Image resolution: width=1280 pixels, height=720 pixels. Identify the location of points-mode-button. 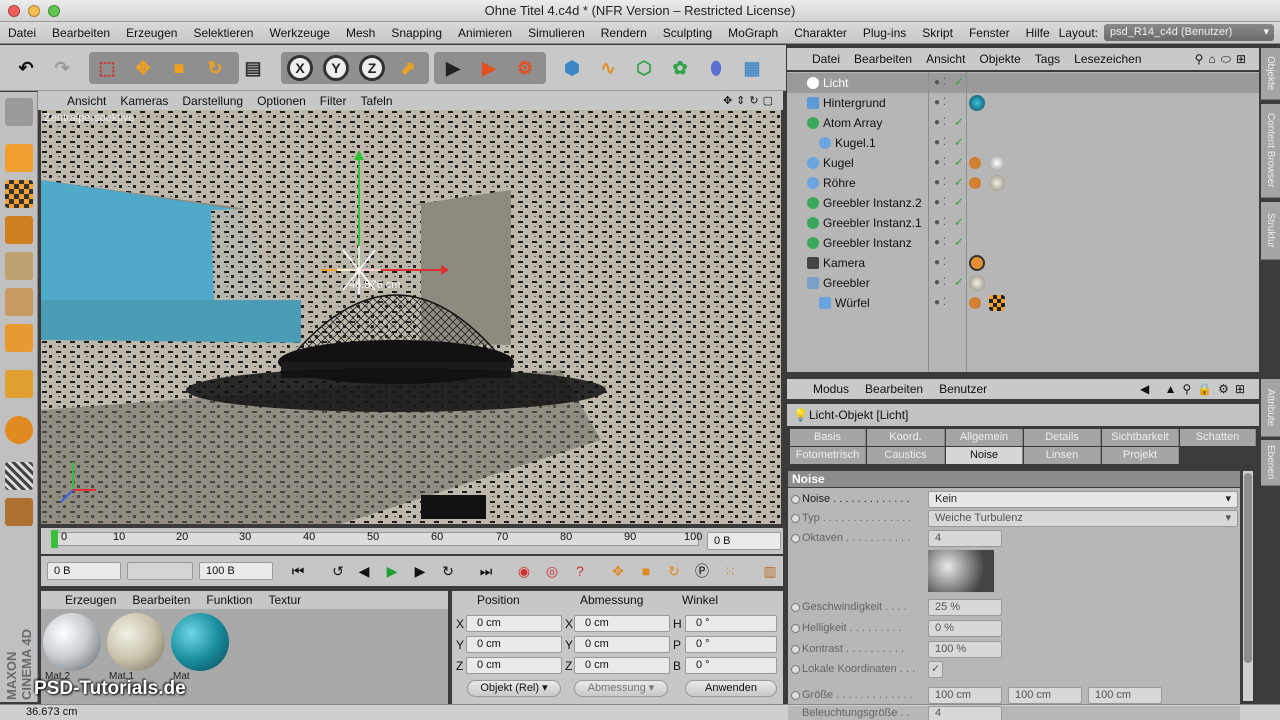
(19, 266).